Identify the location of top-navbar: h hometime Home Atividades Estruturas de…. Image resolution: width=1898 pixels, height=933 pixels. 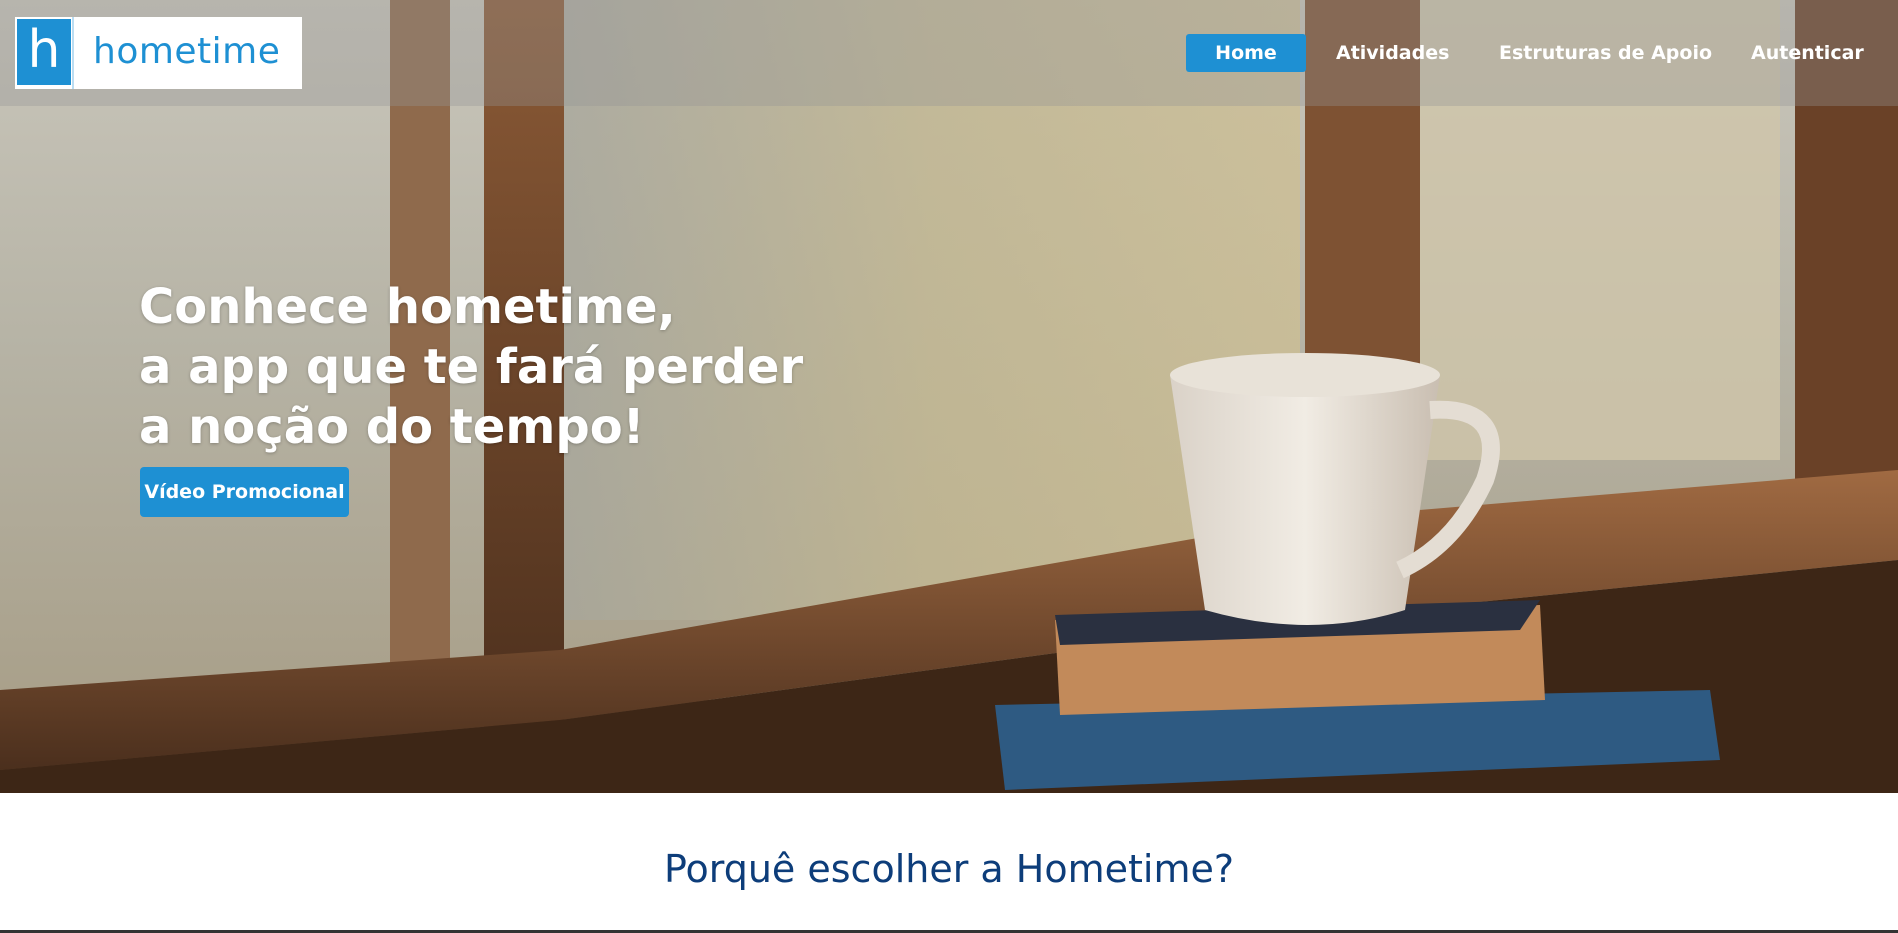
(949, 53).